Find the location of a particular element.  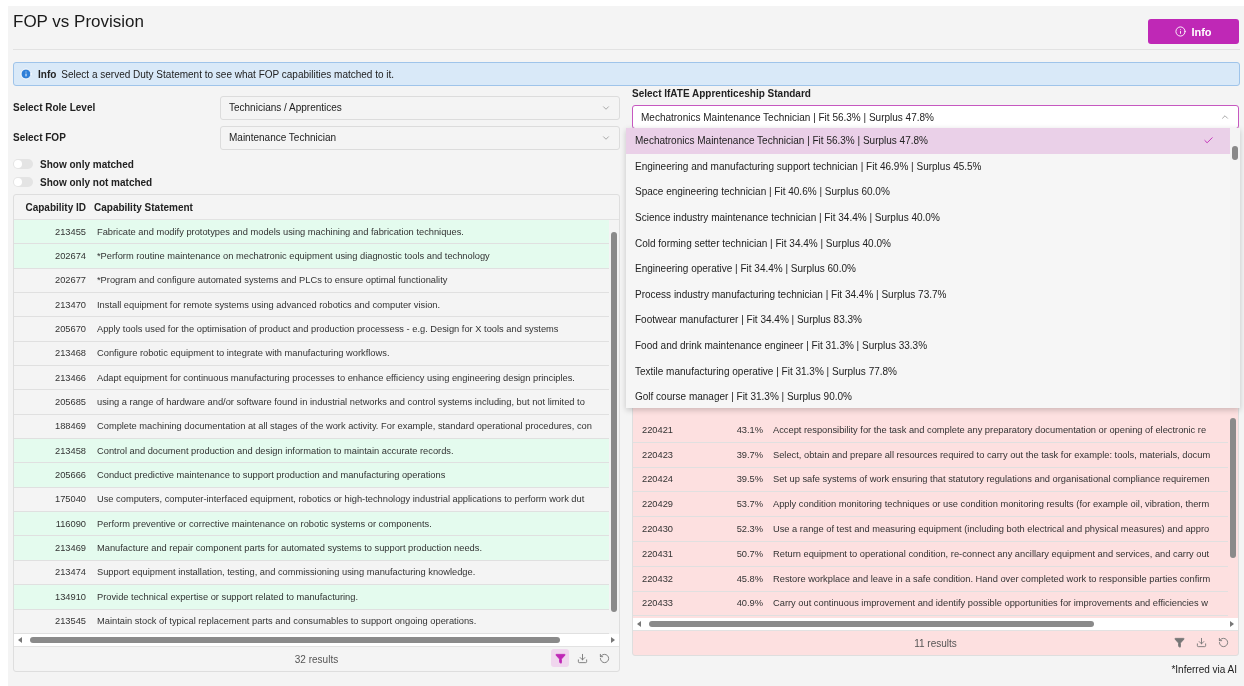

table-row: 134910 Provide technical expertise or support related to manufacturing. is located at coordinates (311, 597).